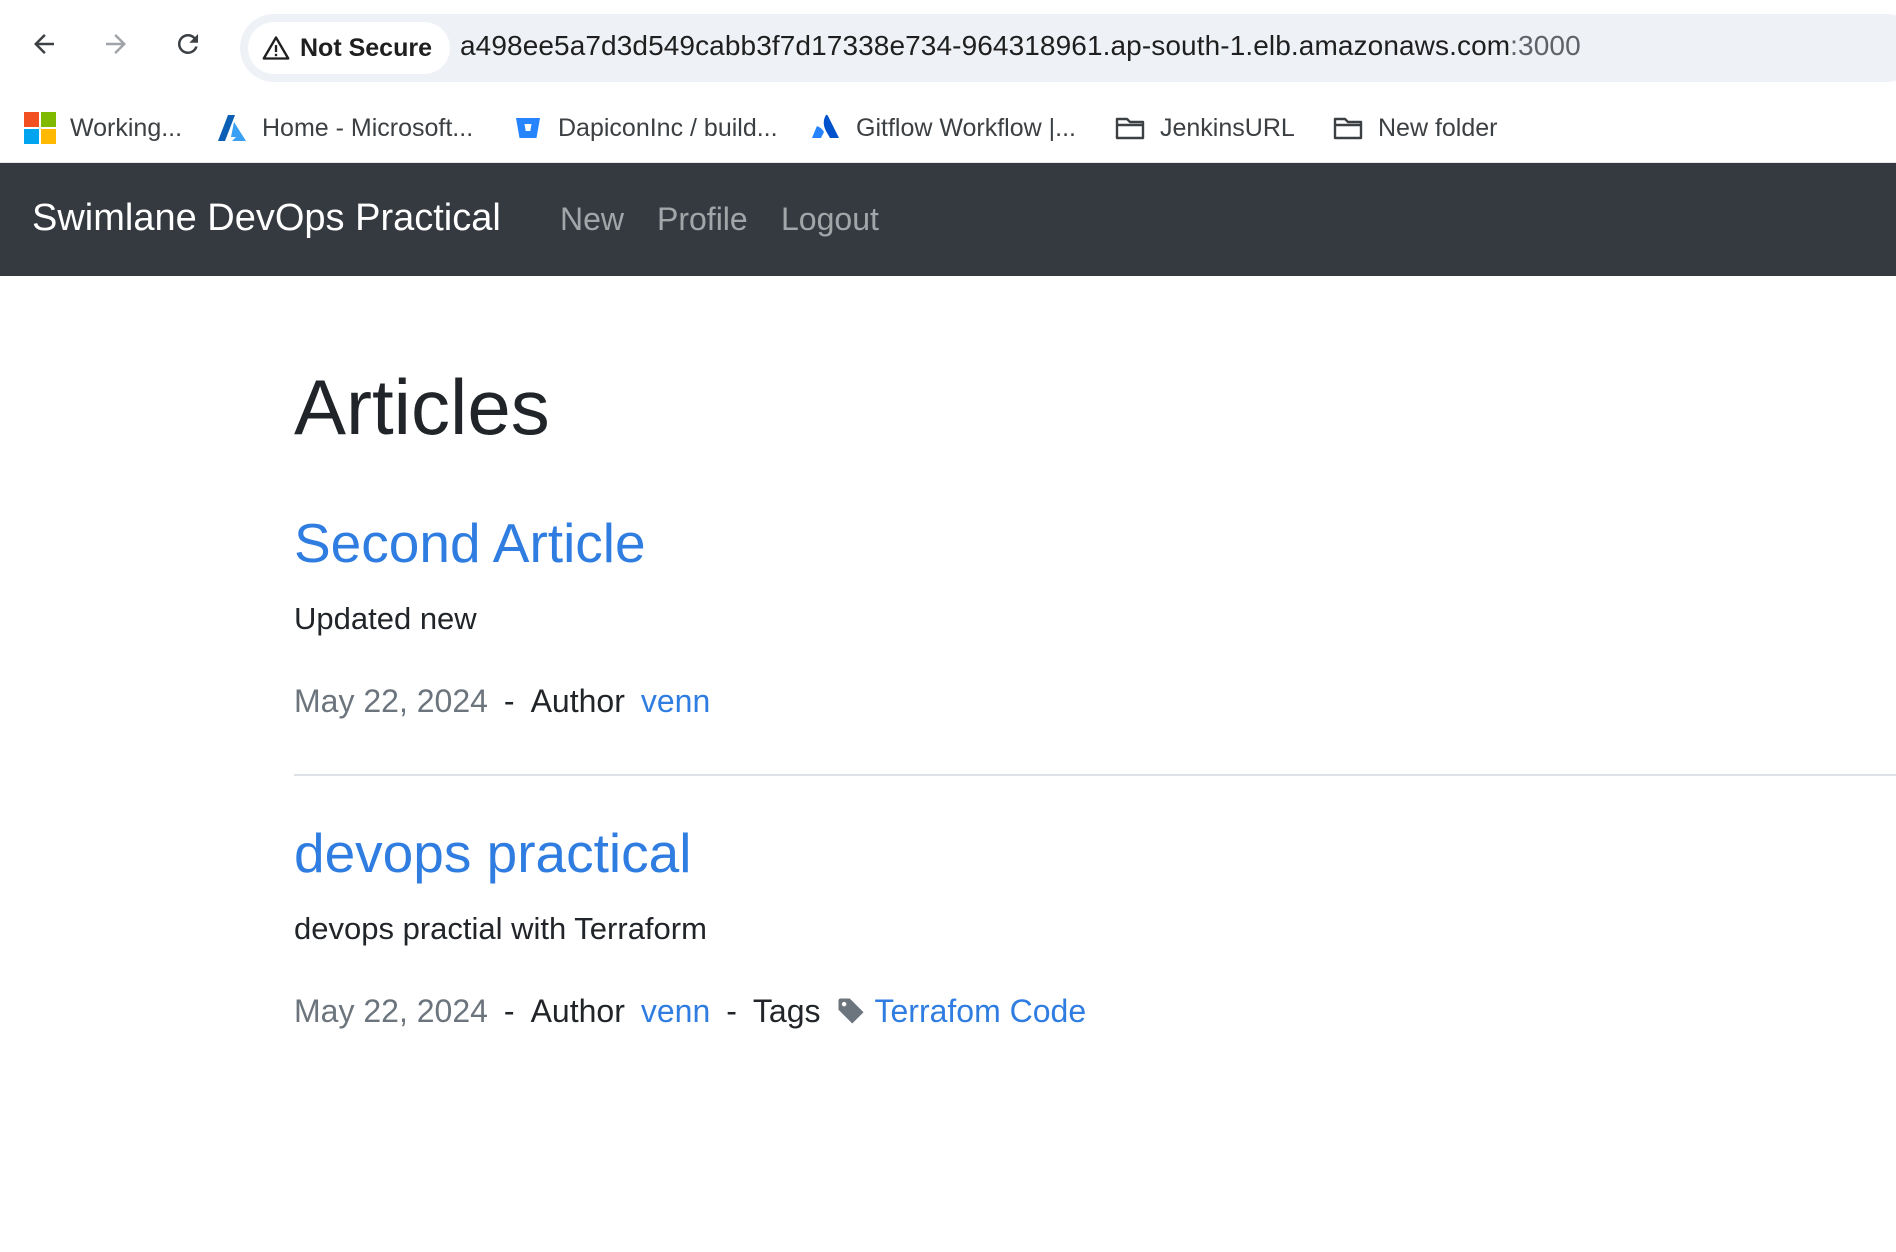 This screenshot has width=1896, height=1252. Describe the element at coordinates (40, 128) in the screenshot. I see `microsoft-logo-icon` at that location.